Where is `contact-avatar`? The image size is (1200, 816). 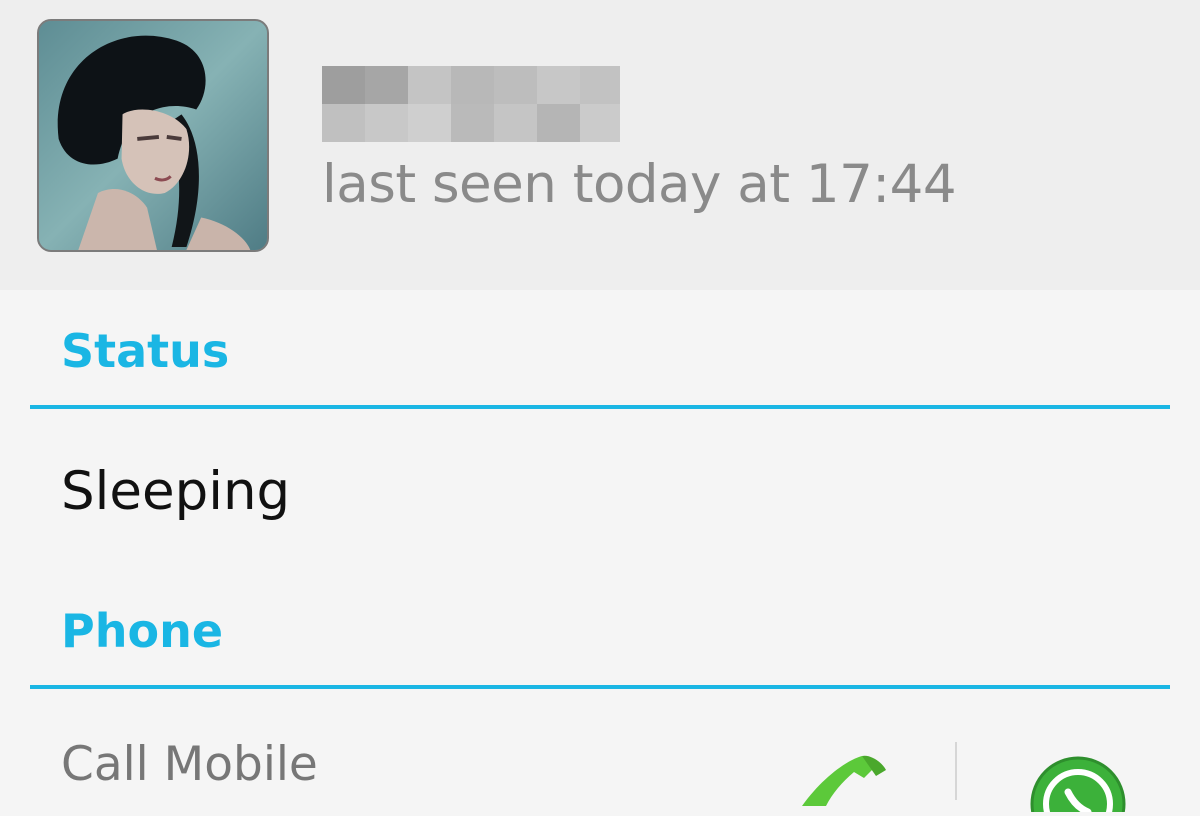 contact-avatar is located at coordinates (153, 135).